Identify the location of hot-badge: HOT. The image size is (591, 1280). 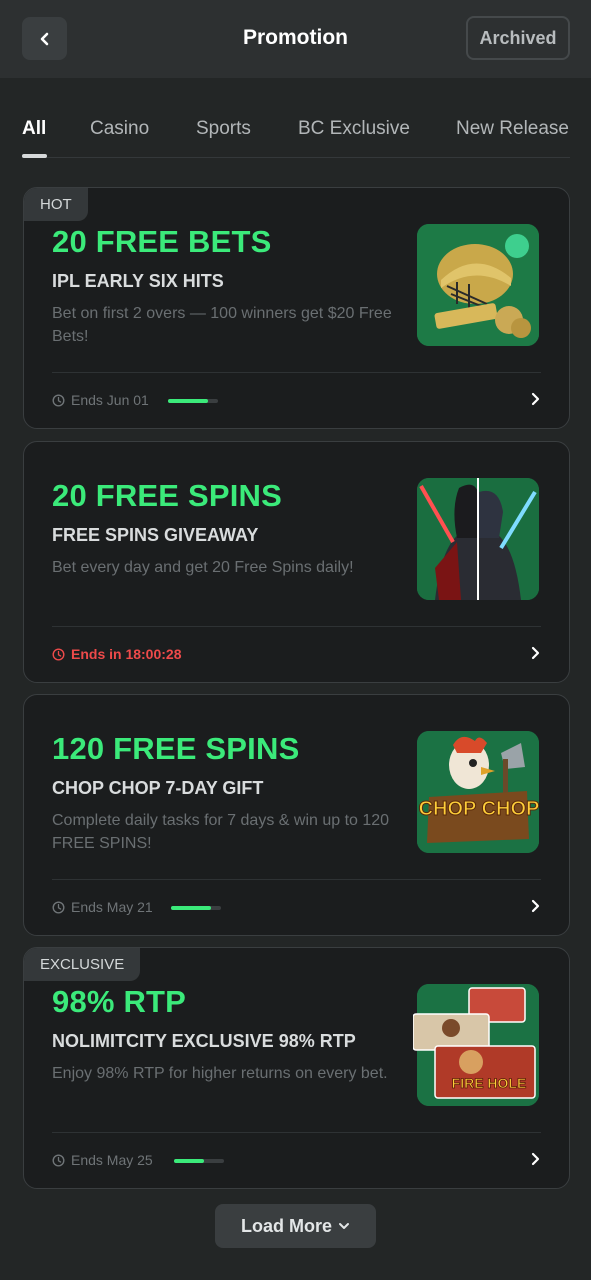
(56, 204).